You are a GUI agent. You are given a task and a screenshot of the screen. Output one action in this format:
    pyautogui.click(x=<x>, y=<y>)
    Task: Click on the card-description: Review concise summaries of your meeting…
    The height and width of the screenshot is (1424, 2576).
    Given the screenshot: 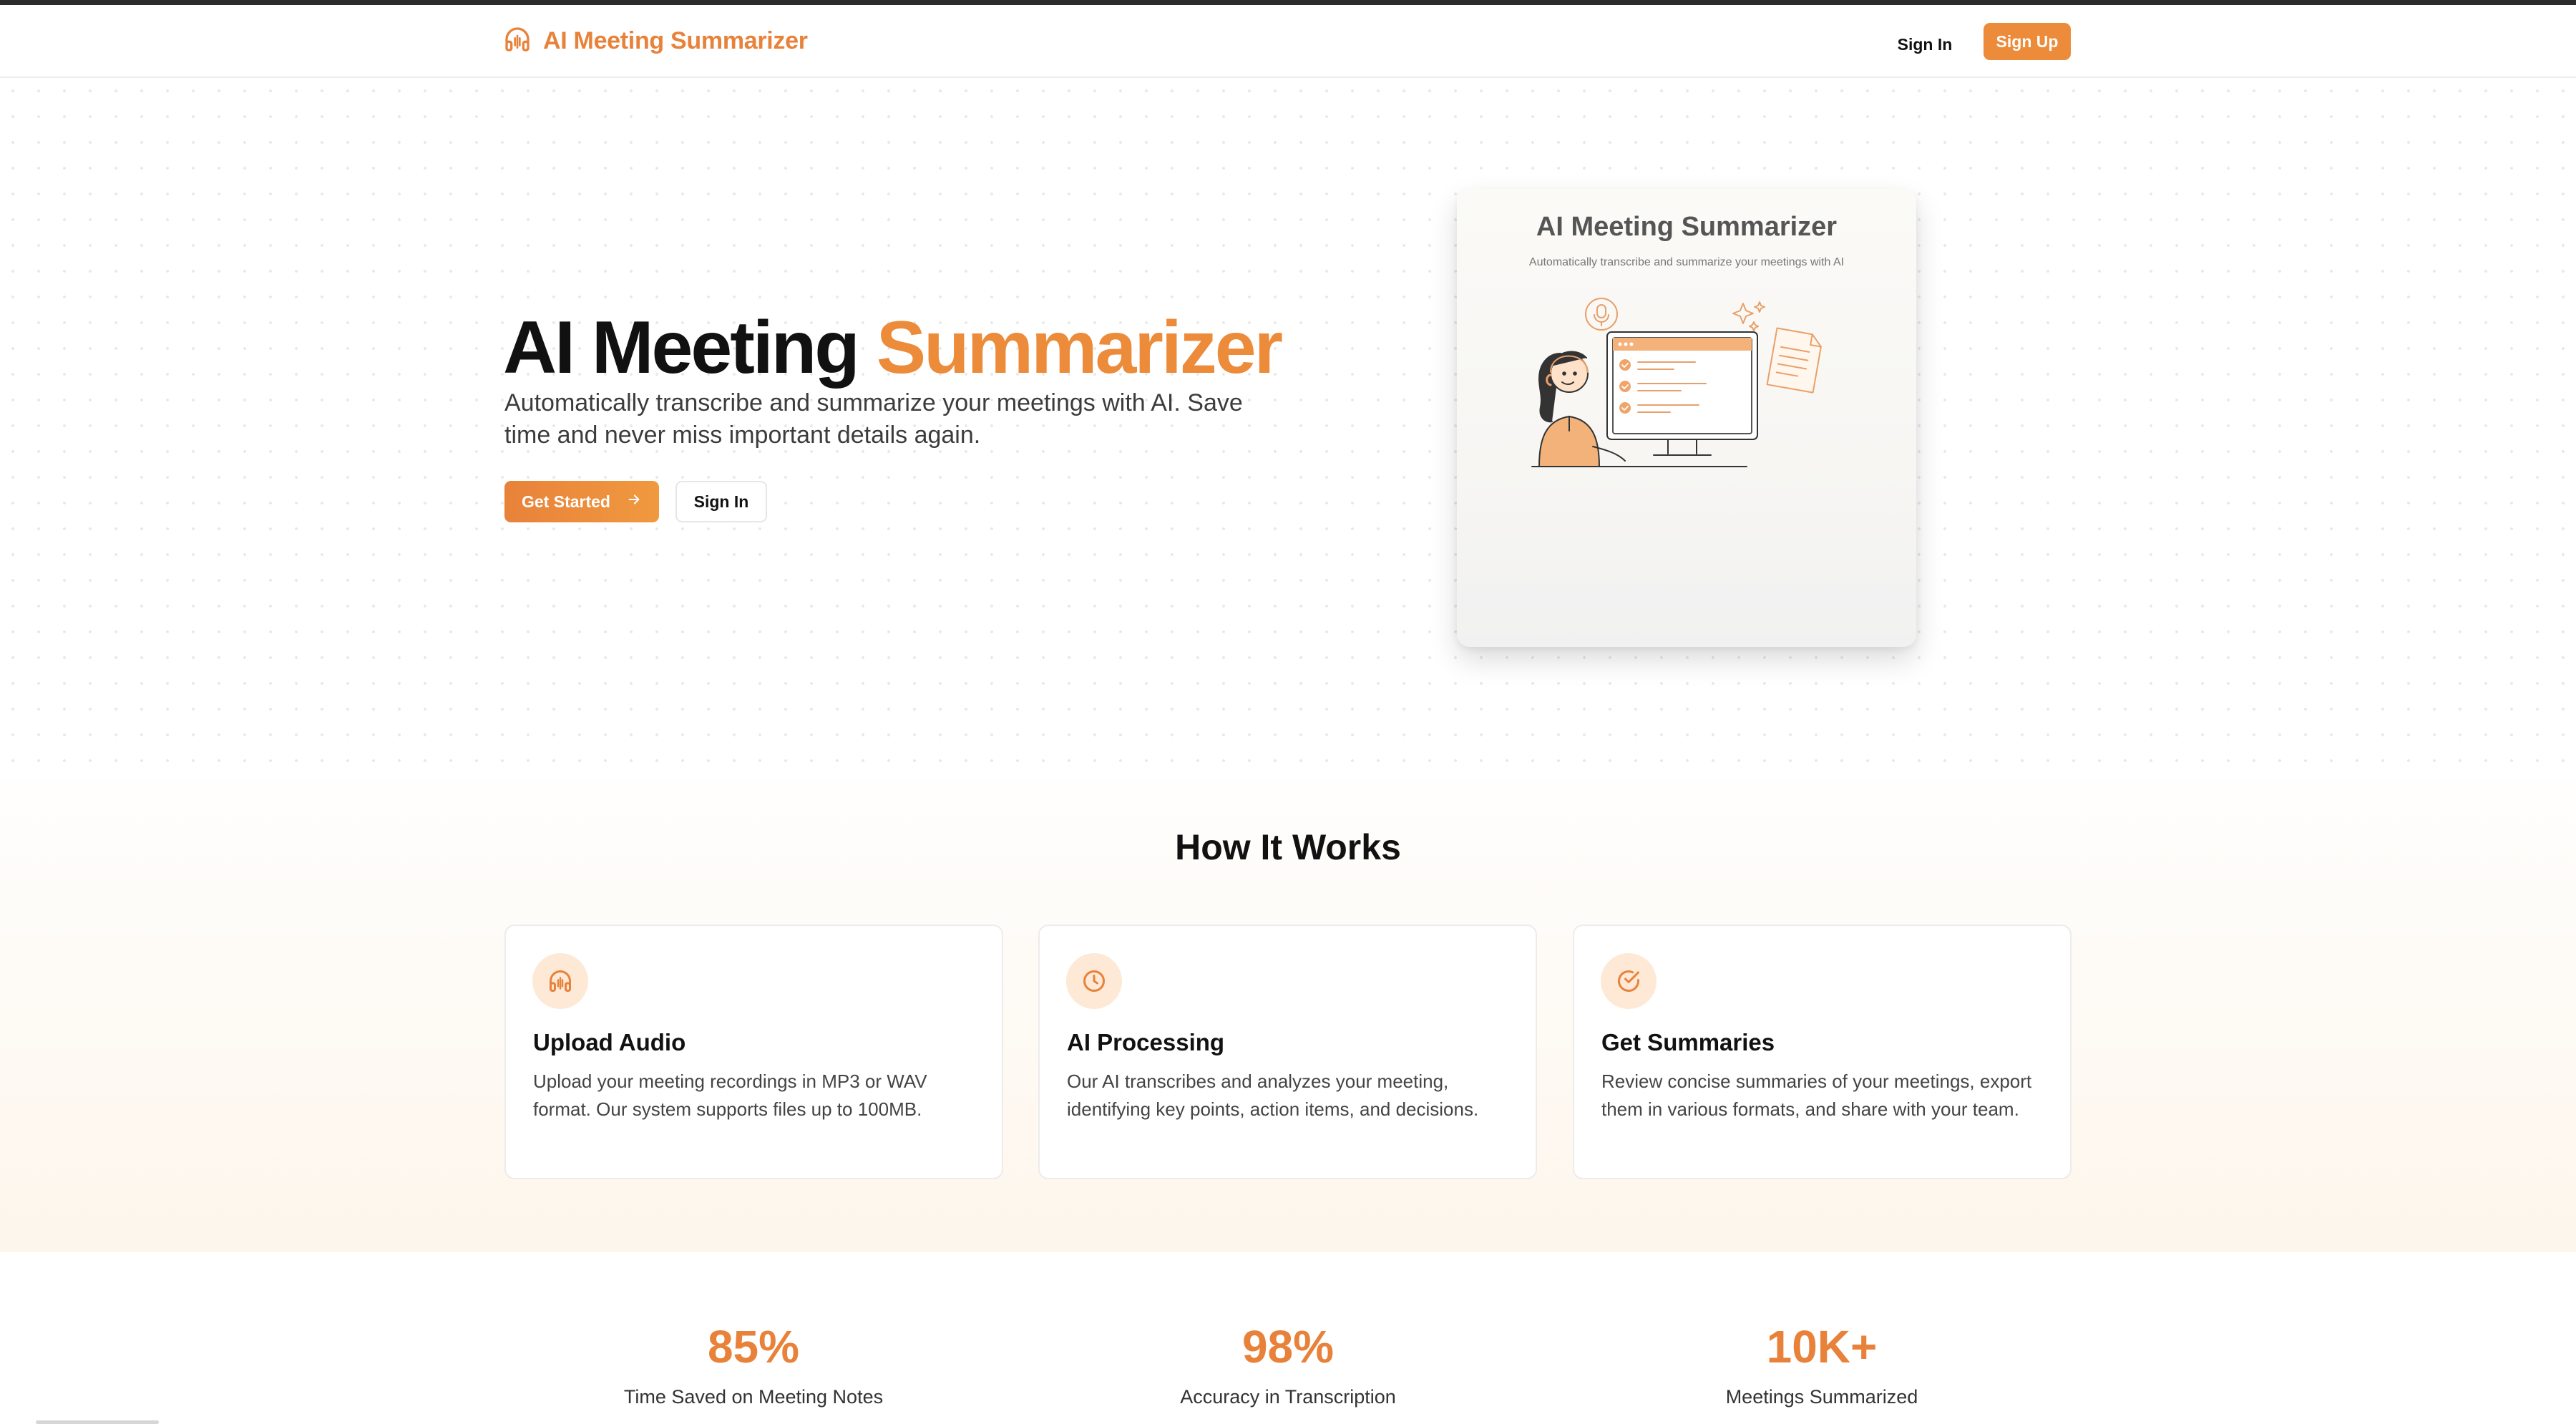 What is the action you would take?
    pyautogui.click(x=1816, y=1096)
    